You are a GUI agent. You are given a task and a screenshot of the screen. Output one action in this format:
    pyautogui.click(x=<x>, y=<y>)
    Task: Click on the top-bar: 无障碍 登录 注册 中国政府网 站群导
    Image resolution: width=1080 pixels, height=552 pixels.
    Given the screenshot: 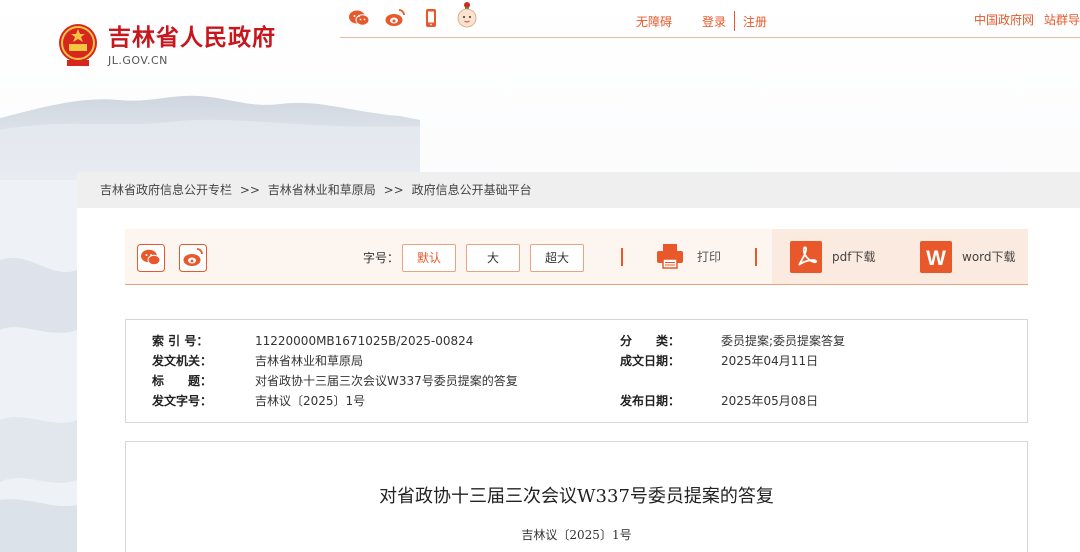 What is the action you would take?
    pyautogui.click(x=710, y=19)
    